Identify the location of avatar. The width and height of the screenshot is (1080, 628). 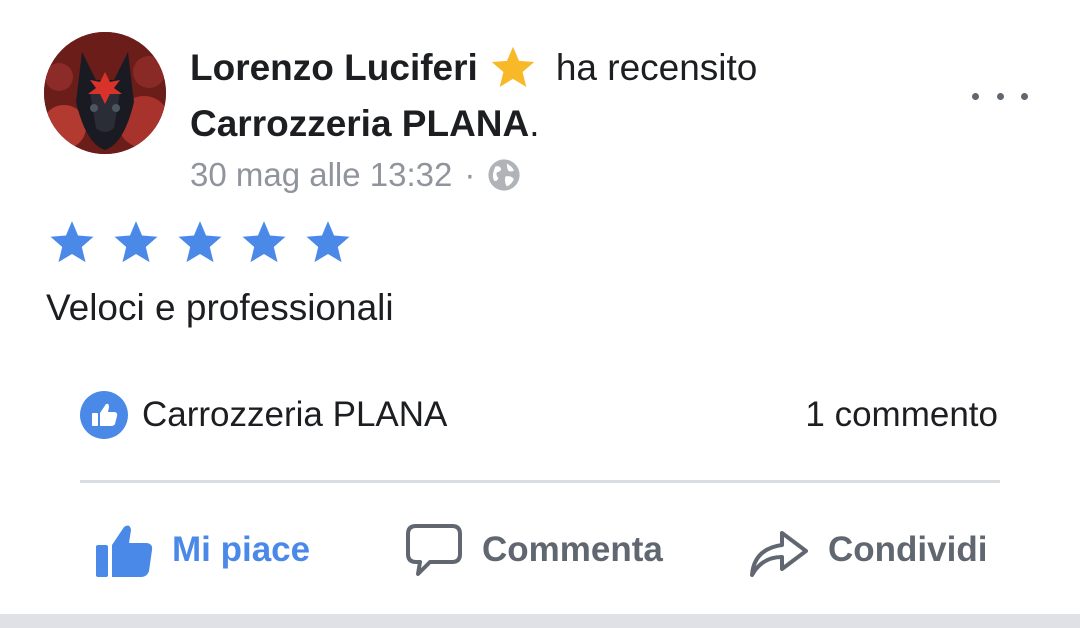
(105, 93).